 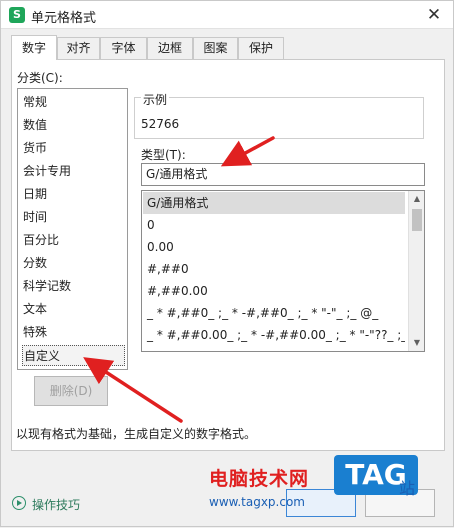 What do you see at coordinates (274, 269) in the screenshot?
I see `format-item: #,##0` at bounding box center [274, 269].